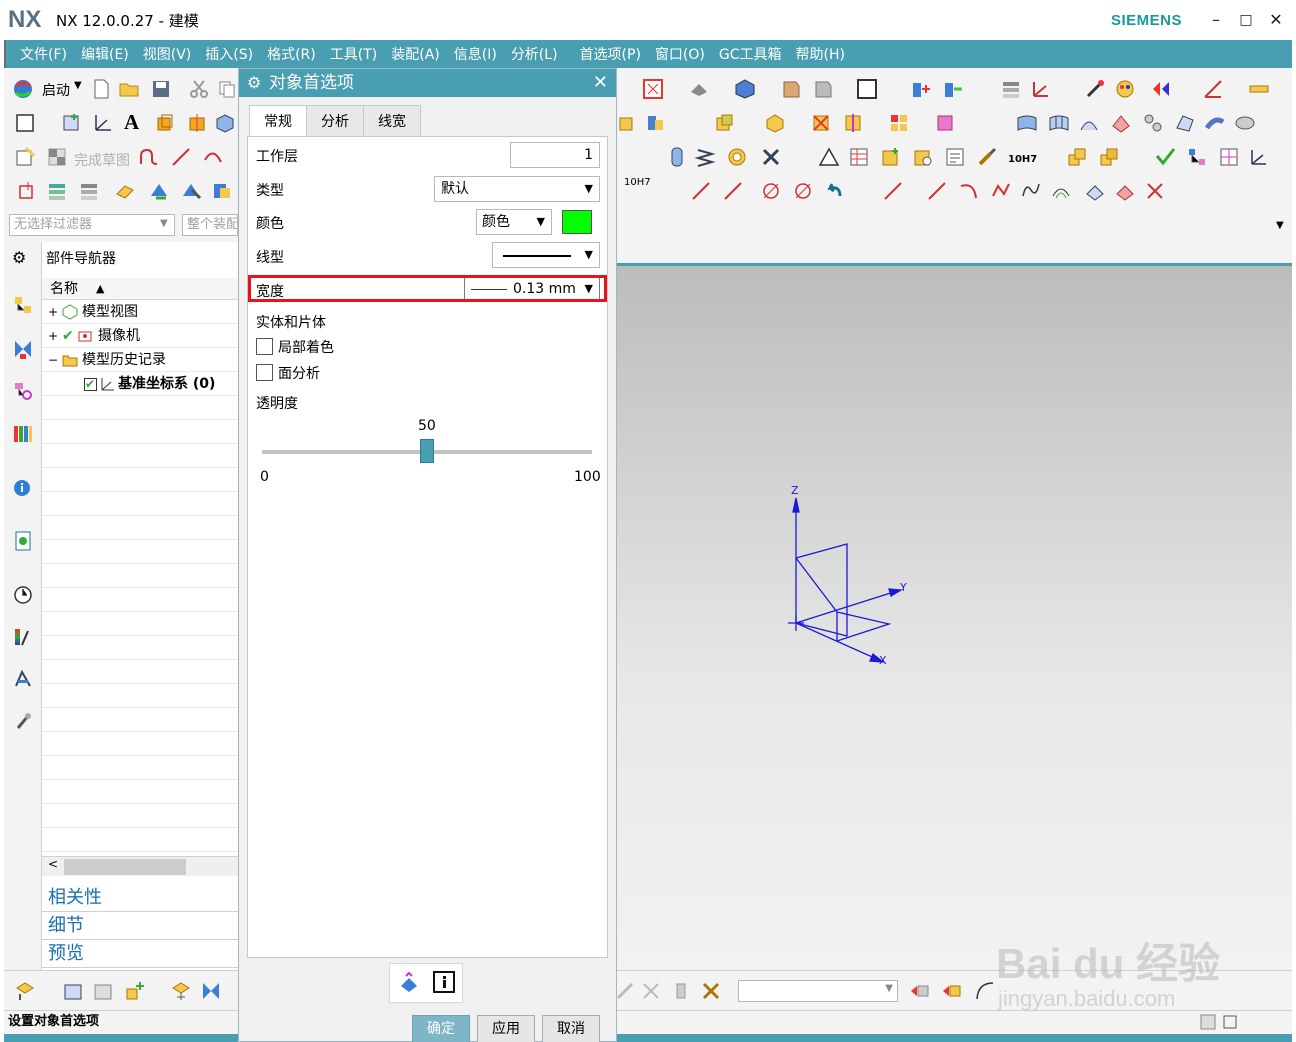 The width and height of the screenshot is (1296, 1042). What do you see at coordinates (225, 123) in the screenshot?
I see `box-icon` at bounding box center [225, 123].